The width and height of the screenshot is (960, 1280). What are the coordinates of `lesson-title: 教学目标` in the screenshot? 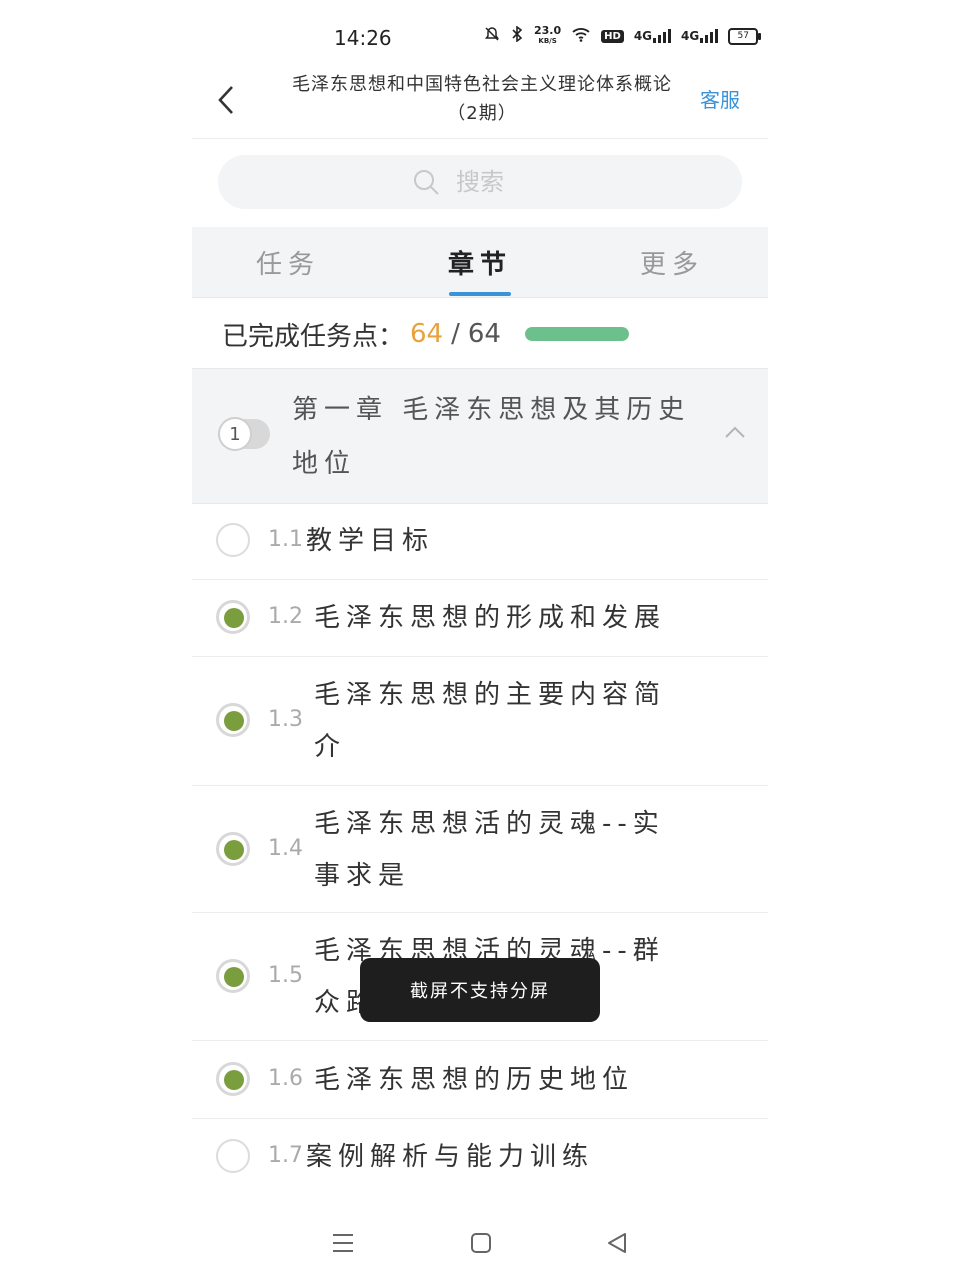 It's located at (370, 541).